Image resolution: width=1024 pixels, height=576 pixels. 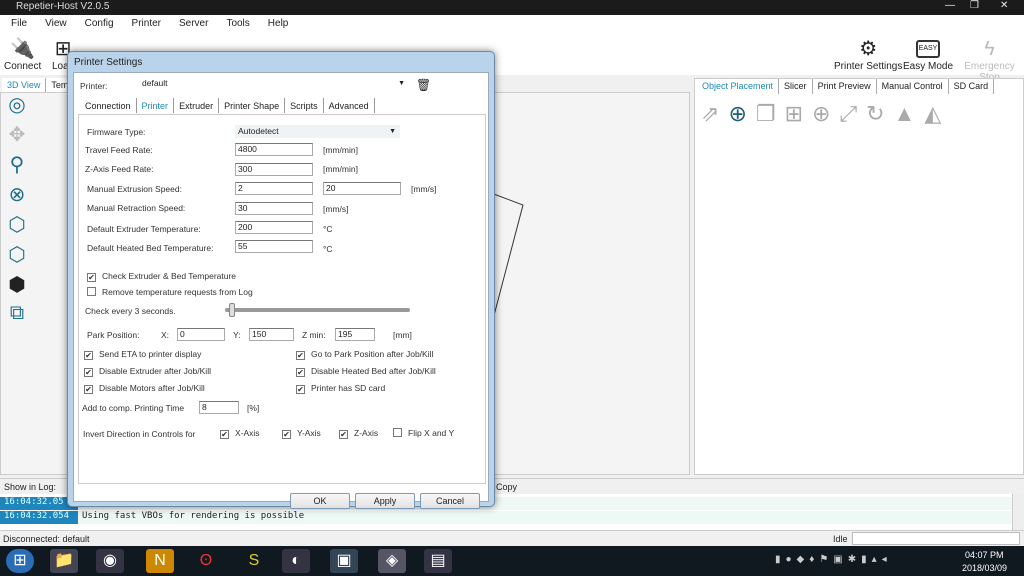 What do you see at coordinates (738, 86) in the screenshot?
I see `tab-object-placement: Object Placement` at bounding box center [738, 86].